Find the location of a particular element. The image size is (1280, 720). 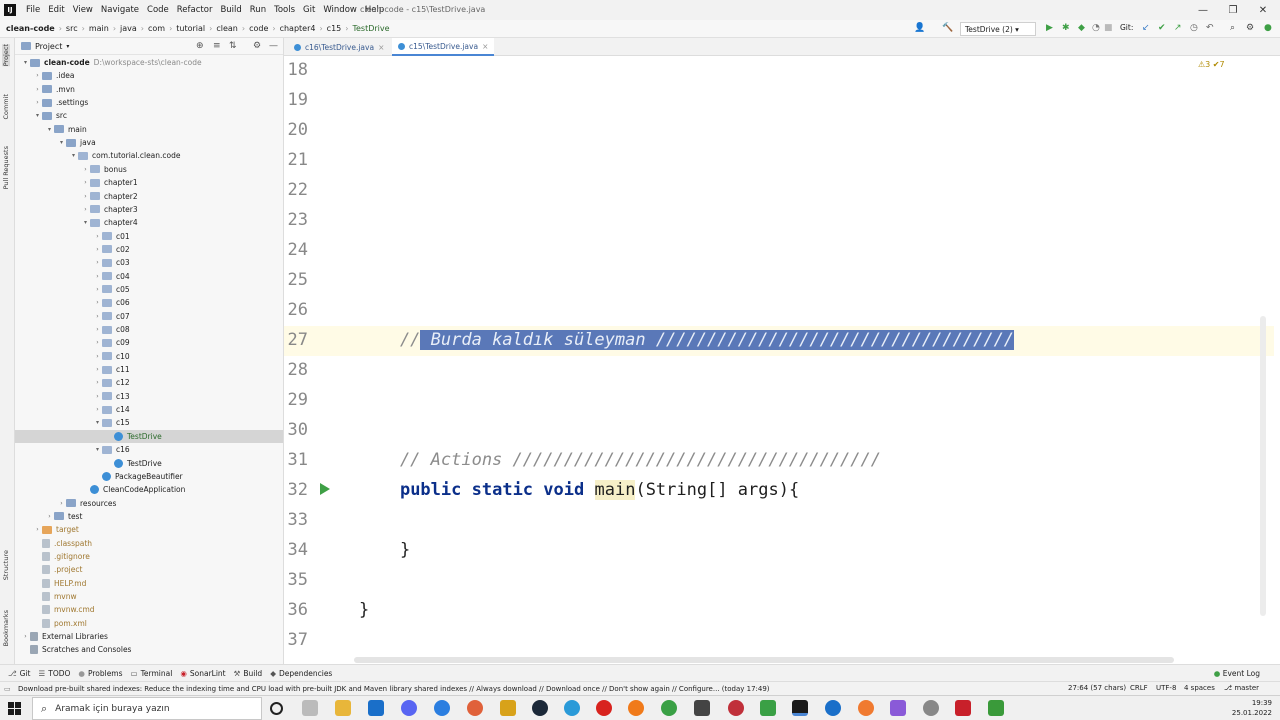

tree-item: › c10 is located at coordinates (149, 356).